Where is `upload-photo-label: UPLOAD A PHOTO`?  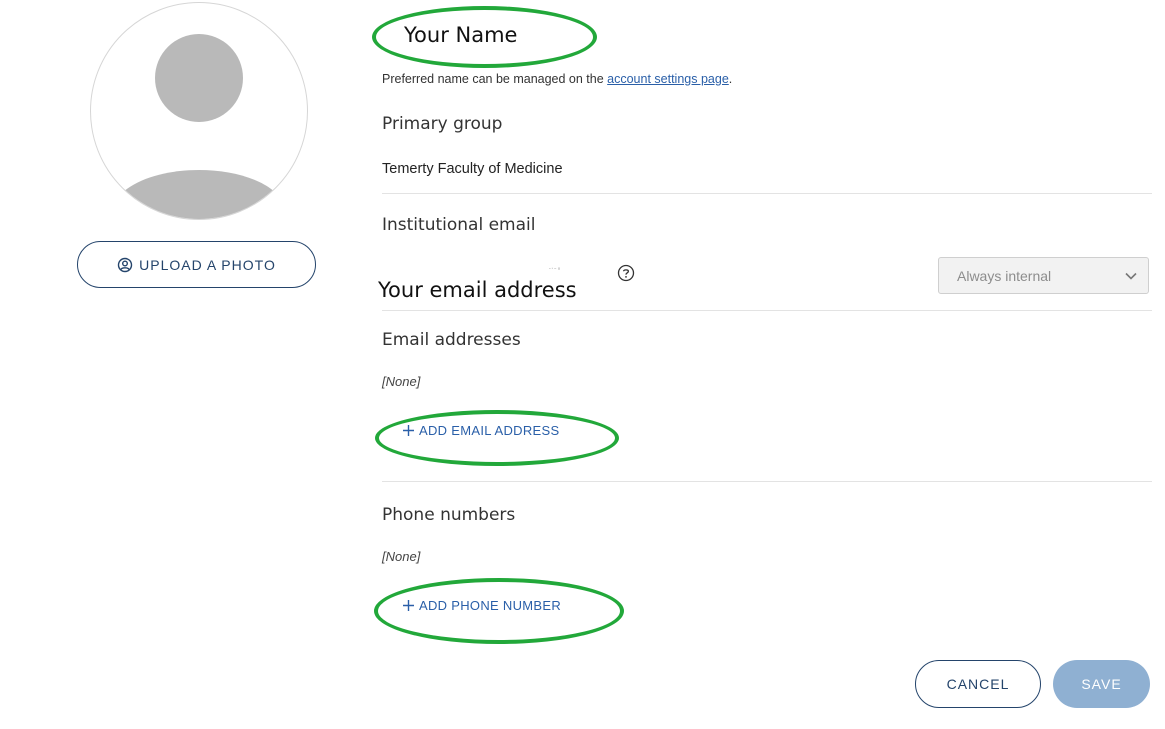
upload-photo-label: UPLOAD A PHOTO is located at coordinates (207, 264).